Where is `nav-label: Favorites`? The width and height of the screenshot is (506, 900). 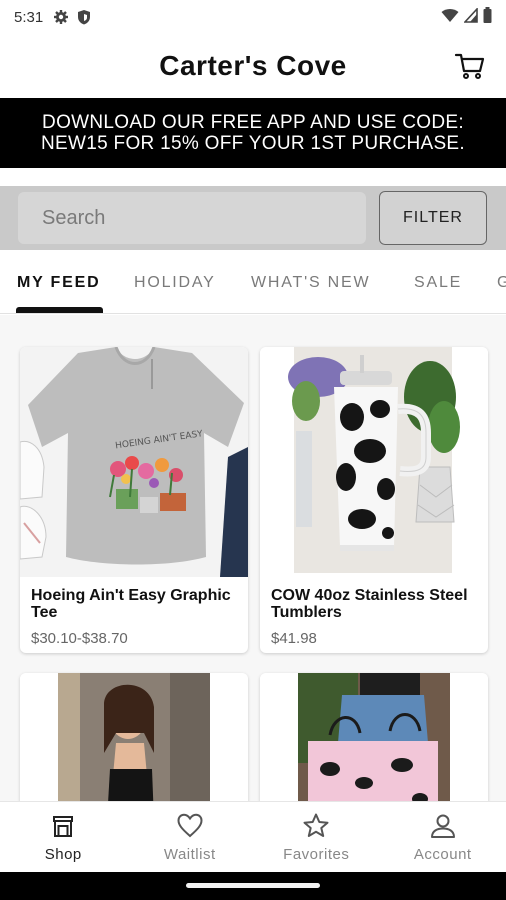 nav-label: Favorites is located at coordinates (316, 854).